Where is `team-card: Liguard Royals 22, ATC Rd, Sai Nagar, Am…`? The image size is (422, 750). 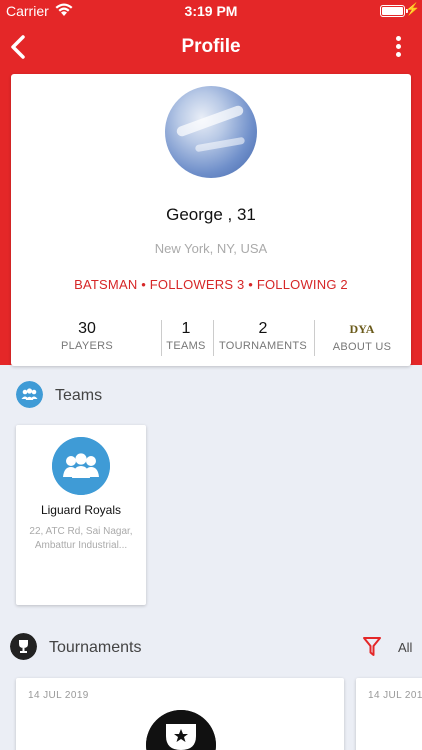 team-card: Liguard Royals 22, ATC Rd, Sai Nagar, Am… is located at coordinates (81, 515).